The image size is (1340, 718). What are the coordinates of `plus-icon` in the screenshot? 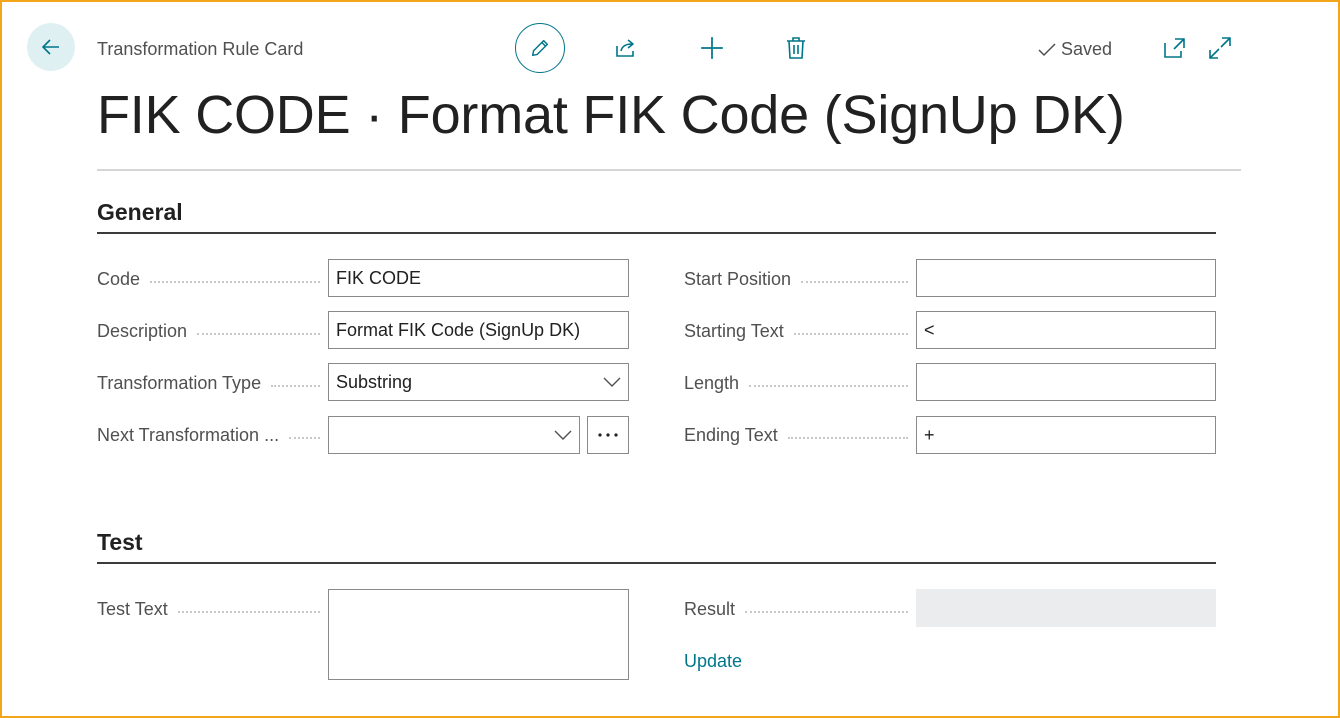 It's located at (712, 48).